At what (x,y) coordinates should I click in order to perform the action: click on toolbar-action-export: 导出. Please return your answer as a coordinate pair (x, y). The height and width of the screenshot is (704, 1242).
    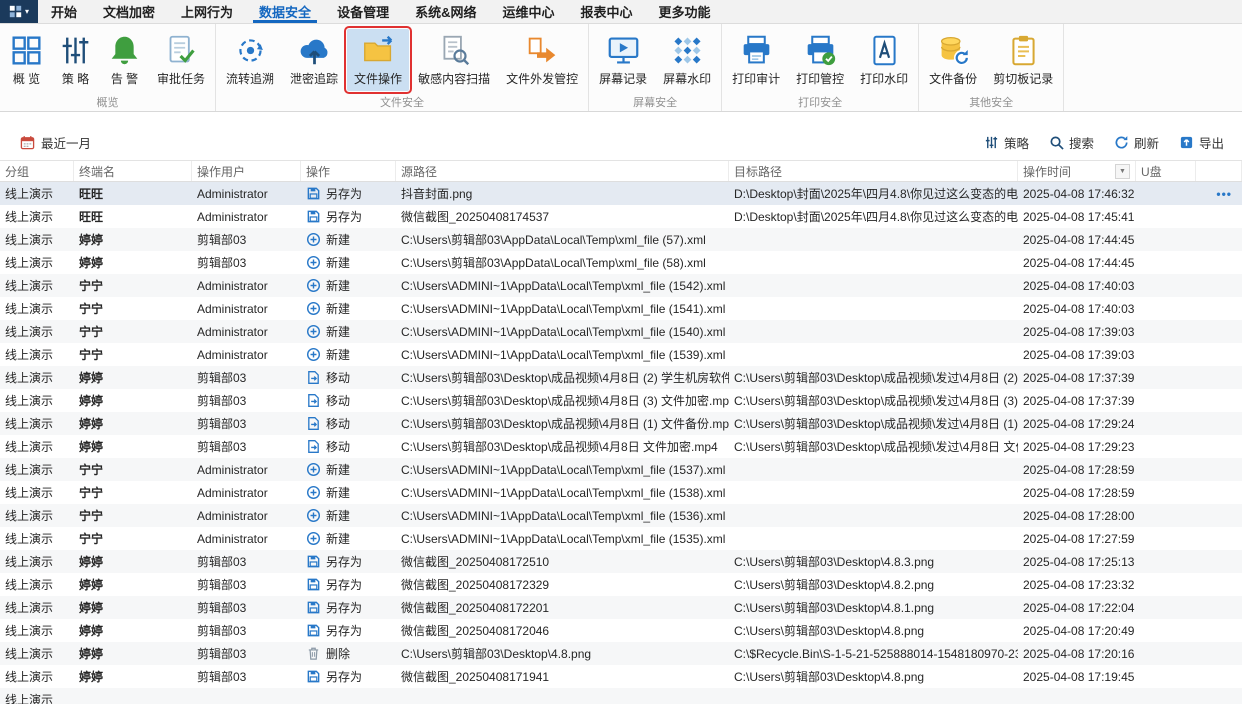
    Looking at the image, I should click on (1201, 142).